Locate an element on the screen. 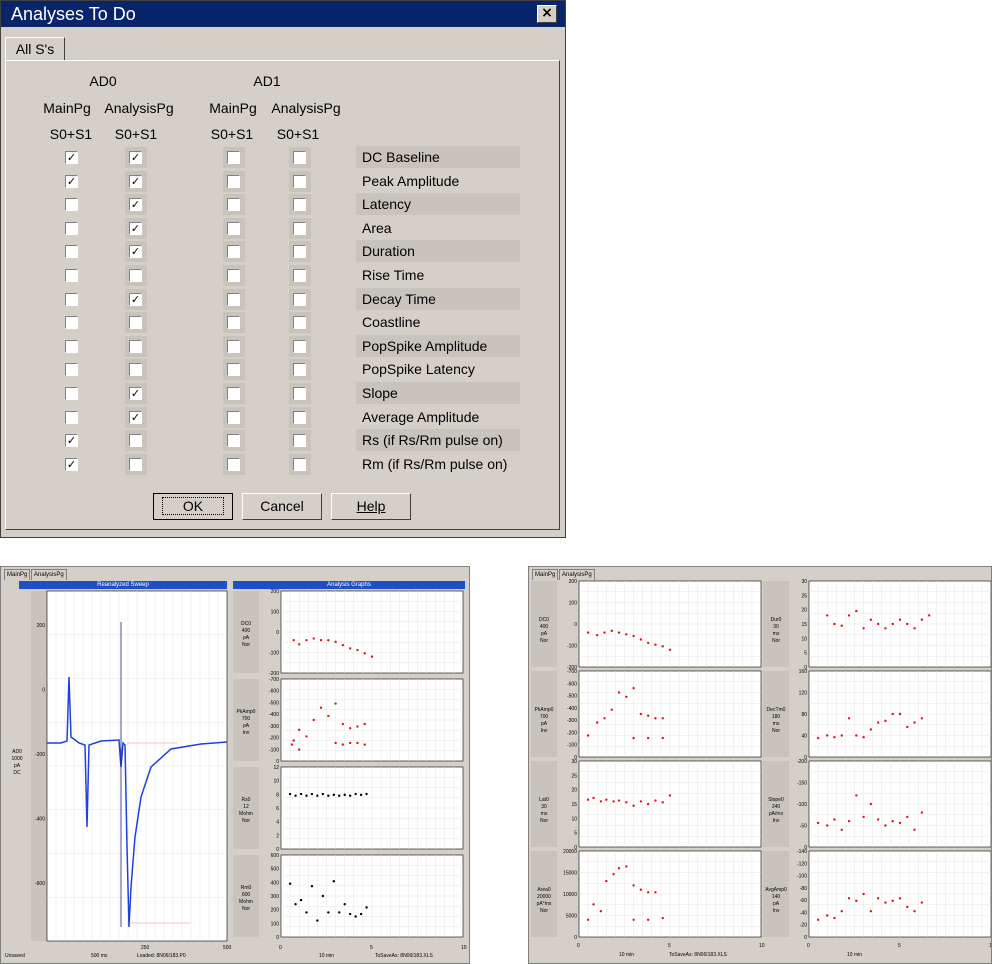 Image resolution: width=992 pixels, height=964 pixels. y-tick-label: 5000 is located at coordinates (571, 917).